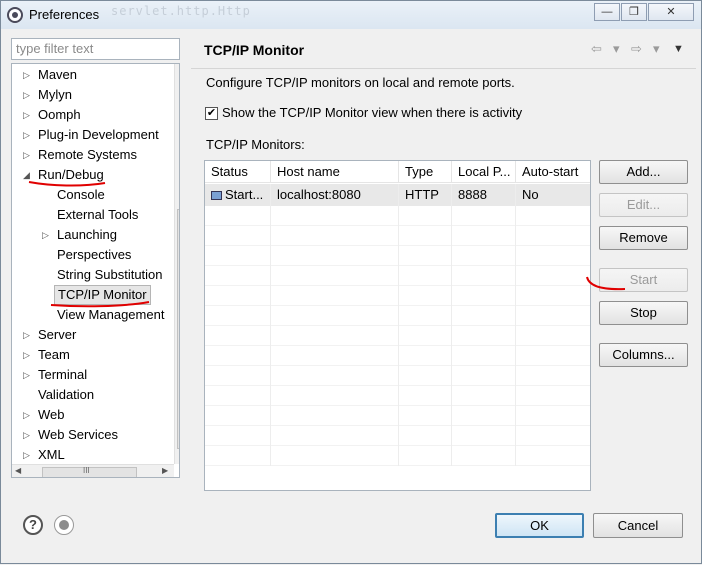  What do you see at coordinates (100, 304) in the screenshot?
I see `annotation-underline-tcpip` at bounding box center [100, 304].